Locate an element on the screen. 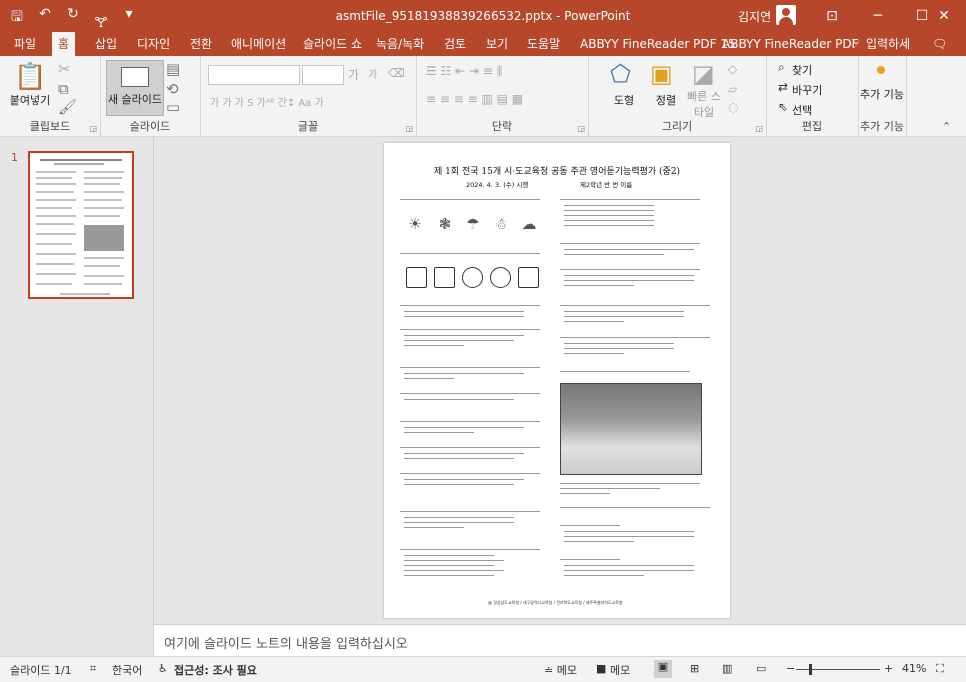 The image size is (966, 682). paste-icon: 📋 is located at coordinates (30, 77).